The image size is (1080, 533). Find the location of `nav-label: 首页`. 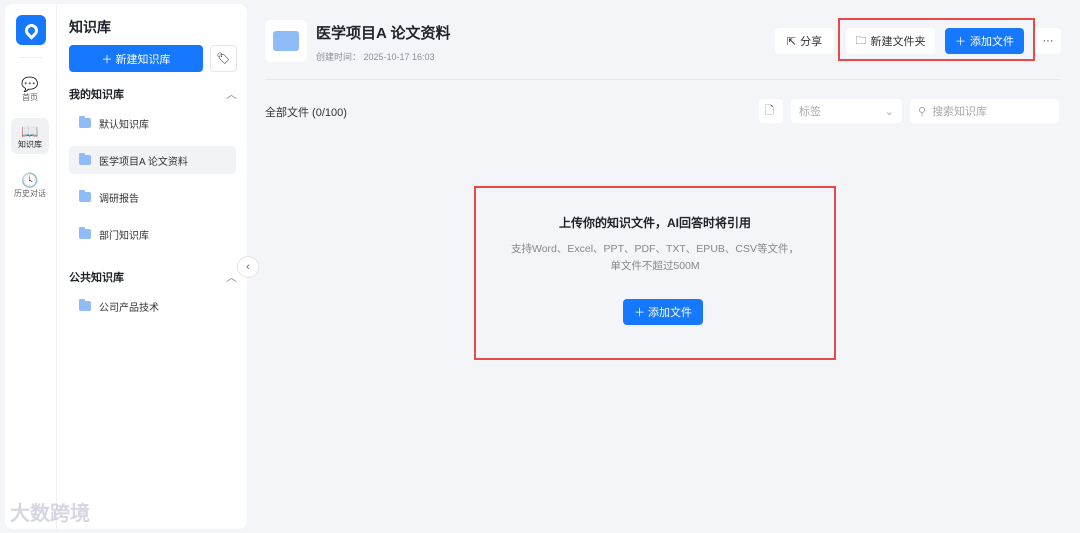

nav-label: 首页 is located at coordinates (30, 97).